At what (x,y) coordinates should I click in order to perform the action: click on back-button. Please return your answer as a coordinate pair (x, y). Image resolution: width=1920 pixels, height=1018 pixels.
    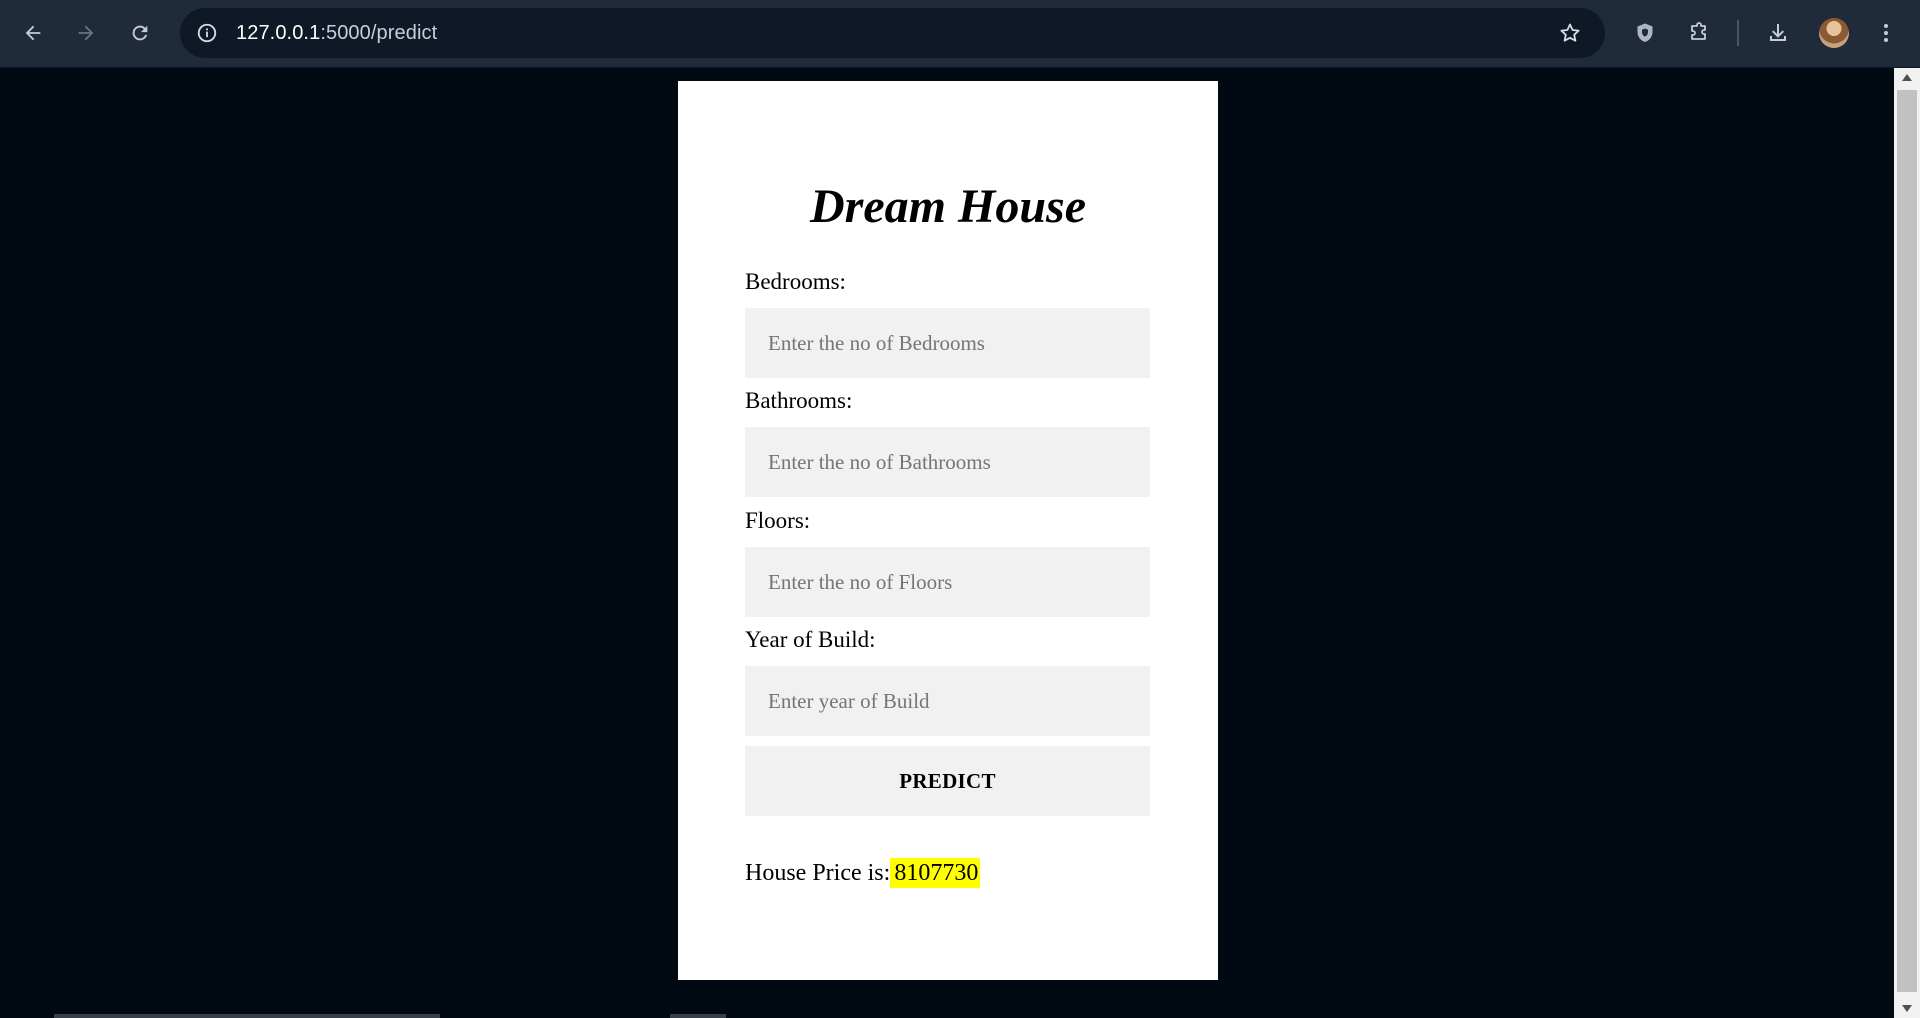
    Looking at the image, I should click on (33, 33).